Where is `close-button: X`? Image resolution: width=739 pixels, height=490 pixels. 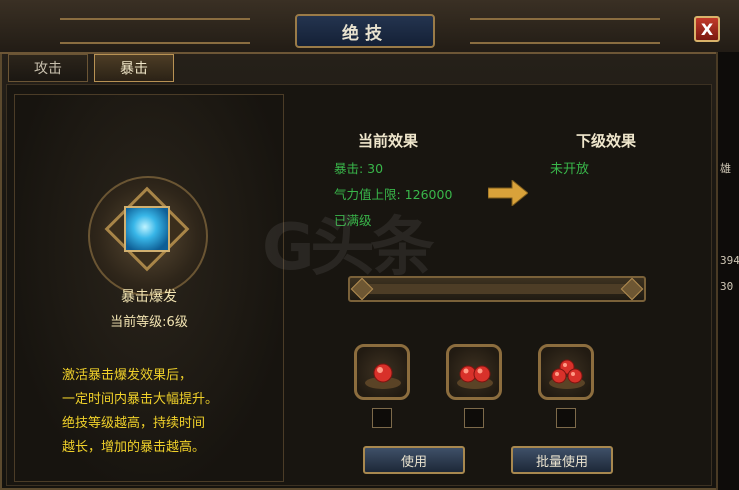 close-button: X is located at coordinates (707, 29).